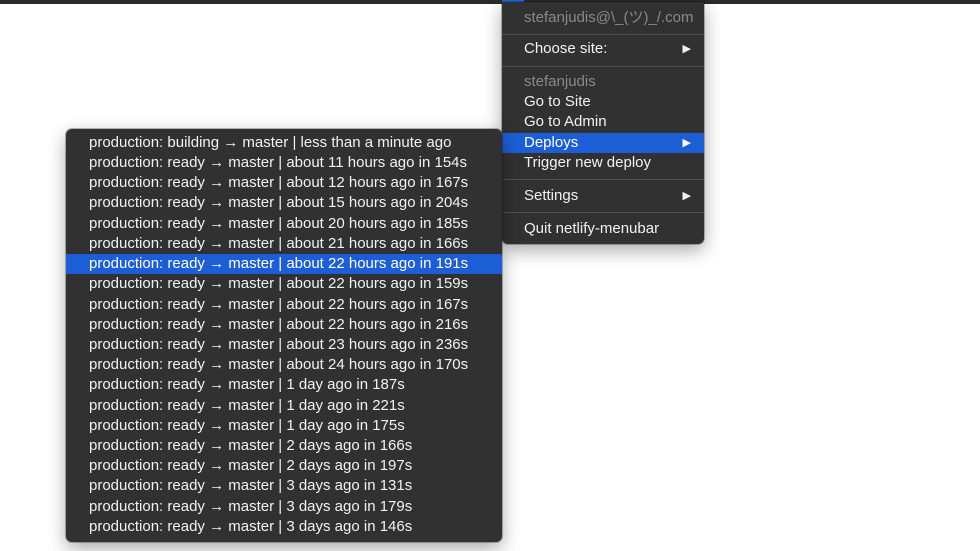 The height and width of the screenshot is (551, 980). What do you see at coordinates (490, 2) in the screenshot?
I see `menubar-strip` at bounding box center [490, 2].